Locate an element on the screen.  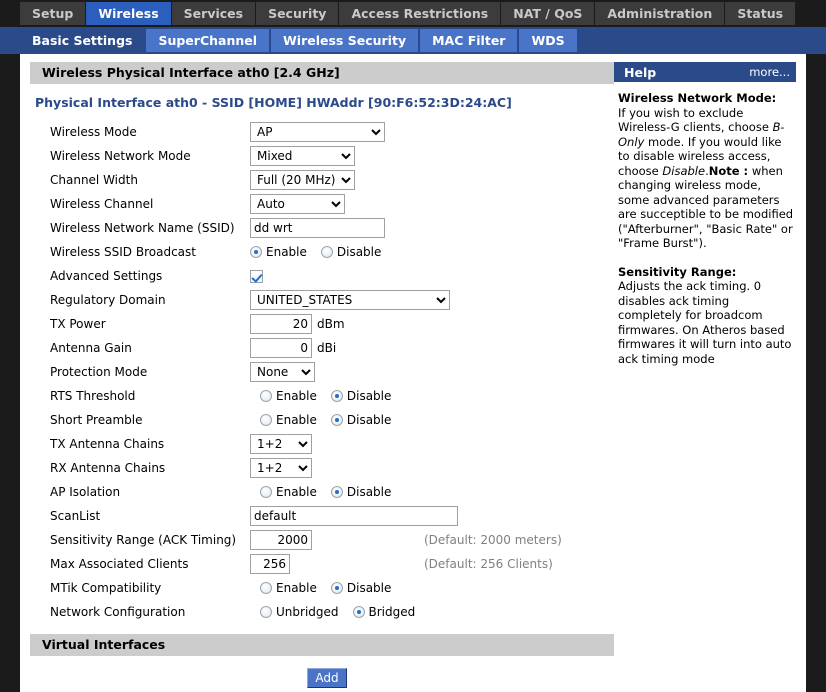
ssid-input is located at coordinates (317, 228).